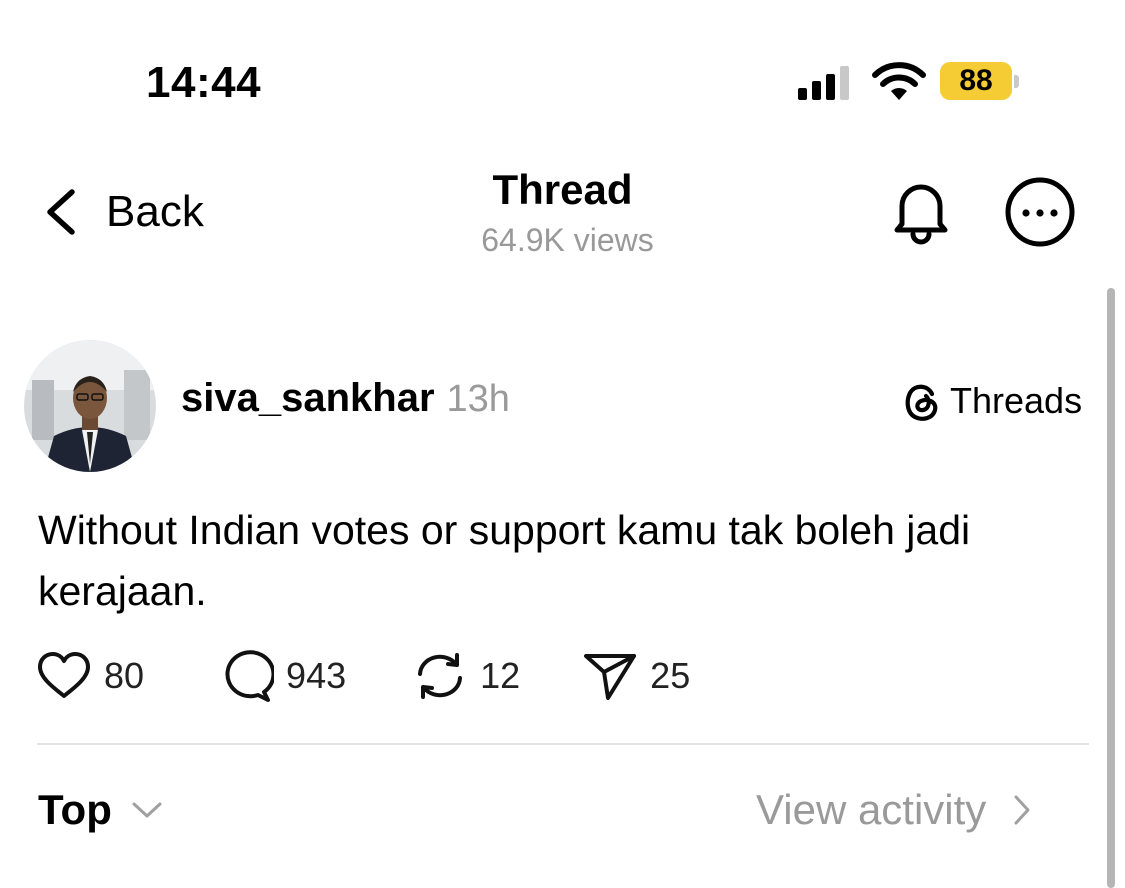  I want to click on repost-button: 12, so click(466, 676).